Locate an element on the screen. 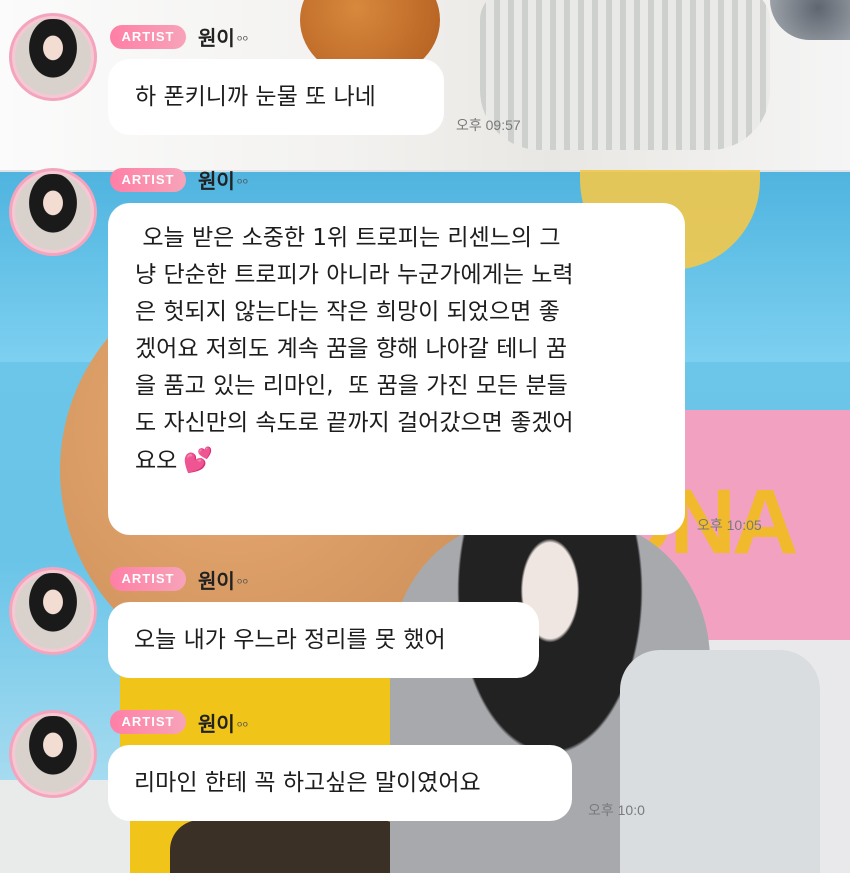 Image resolution: width=850 pixels, height=873 pixels. two-hearts-icon: 💕 is located at coordinates (198, 460).